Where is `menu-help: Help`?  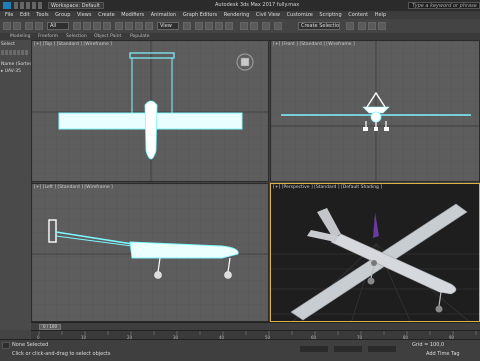 menu-help: Help is located at coordinates (380, 15).